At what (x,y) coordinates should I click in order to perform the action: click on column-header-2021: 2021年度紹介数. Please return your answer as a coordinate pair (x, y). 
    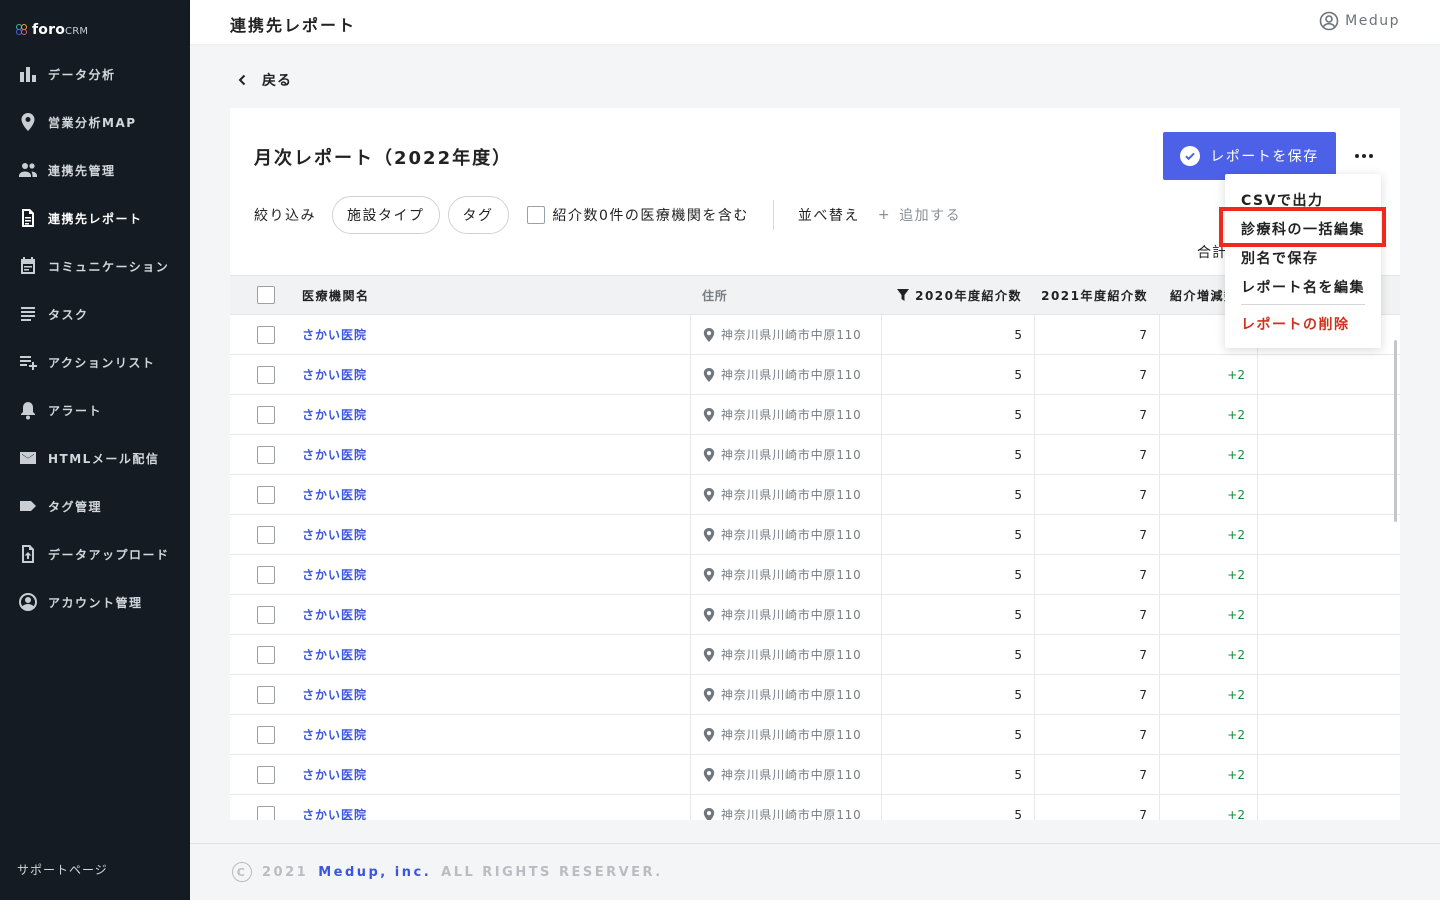
    Looking at the image, I should click on (1097, 295).